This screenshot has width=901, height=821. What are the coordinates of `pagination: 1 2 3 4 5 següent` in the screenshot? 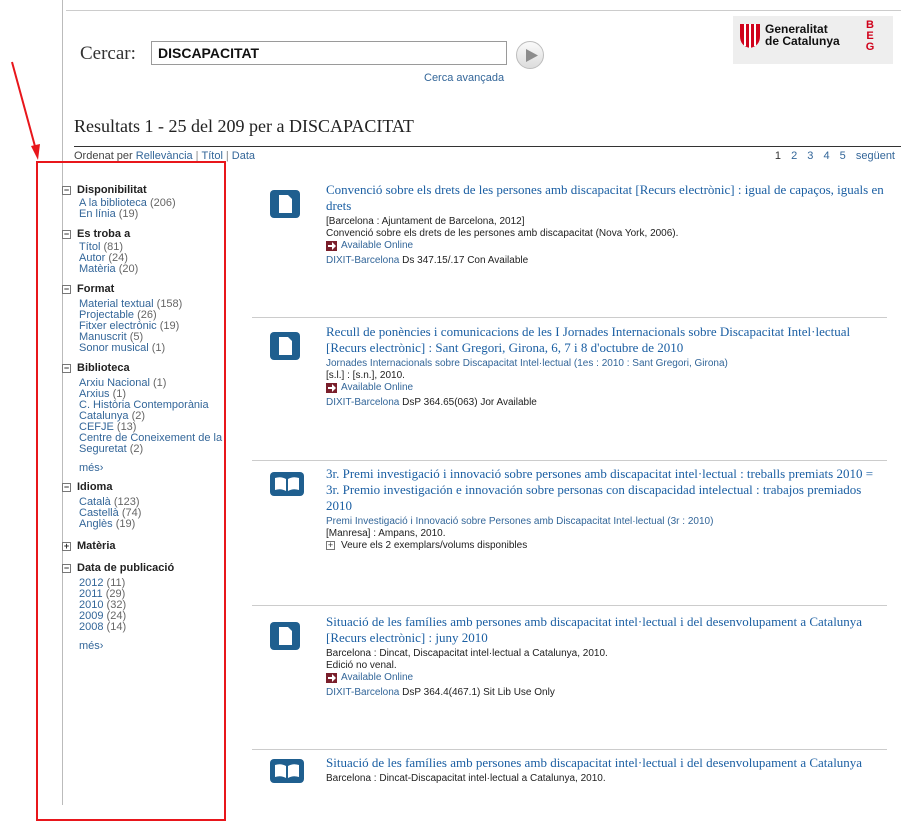 It's located at (831, 156).